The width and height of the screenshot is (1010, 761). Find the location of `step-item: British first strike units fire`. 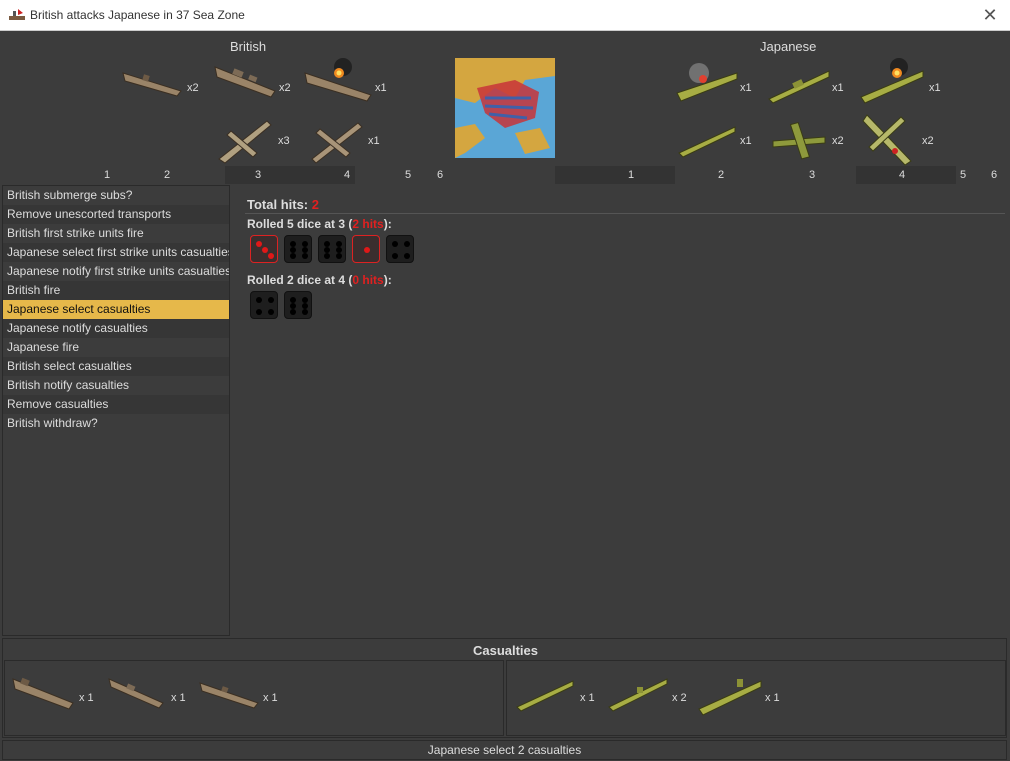

step-item: British first strike units fire is located at coordinates (116, 233).